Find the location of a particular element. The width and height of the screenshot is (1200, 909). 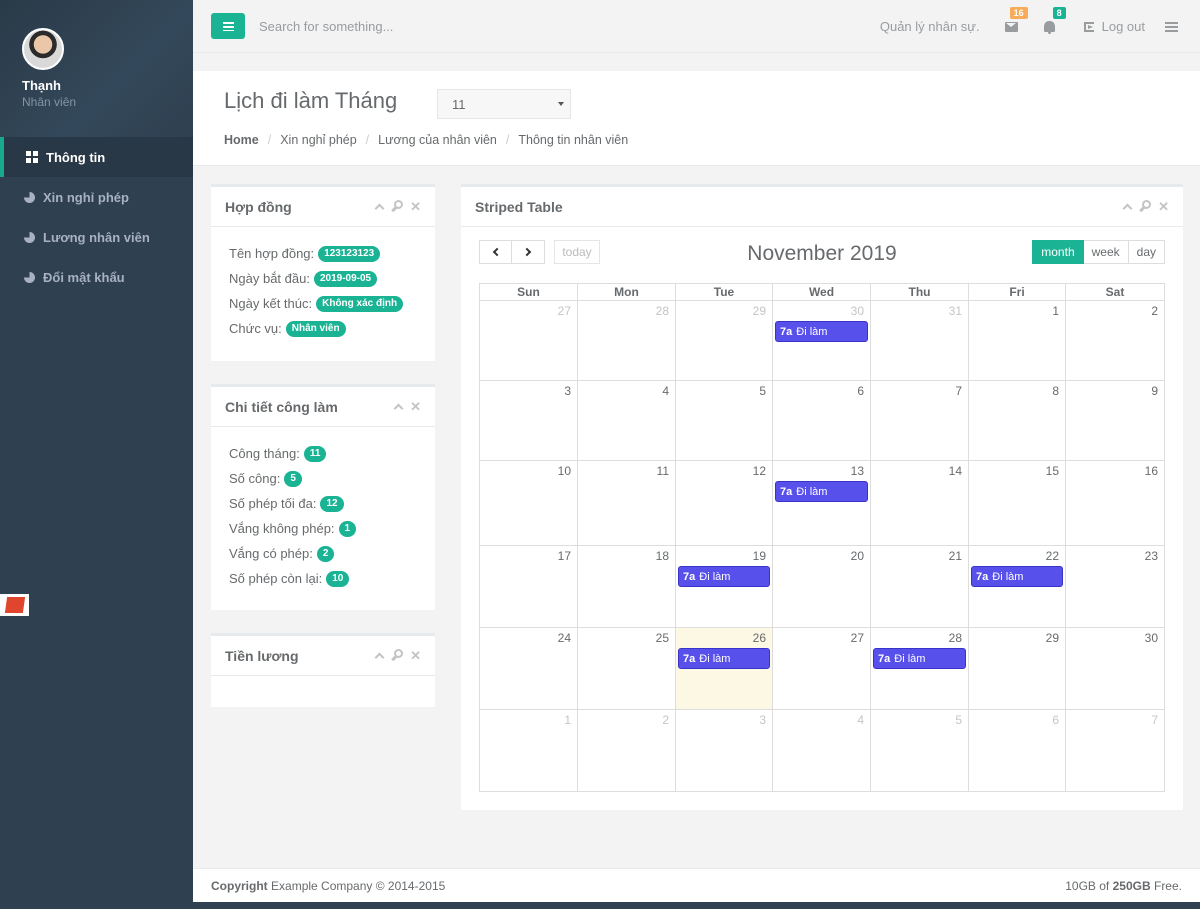

value-badge: 2 is located at coordinates (325, 553).